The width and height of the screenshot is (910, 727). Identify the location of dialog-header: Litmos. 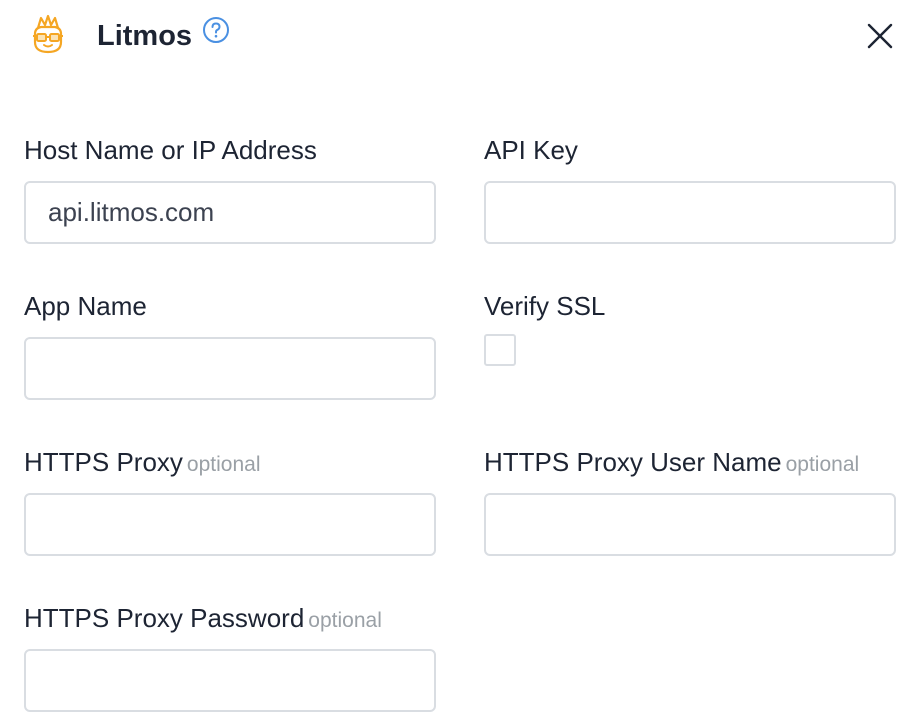
(455, 40).